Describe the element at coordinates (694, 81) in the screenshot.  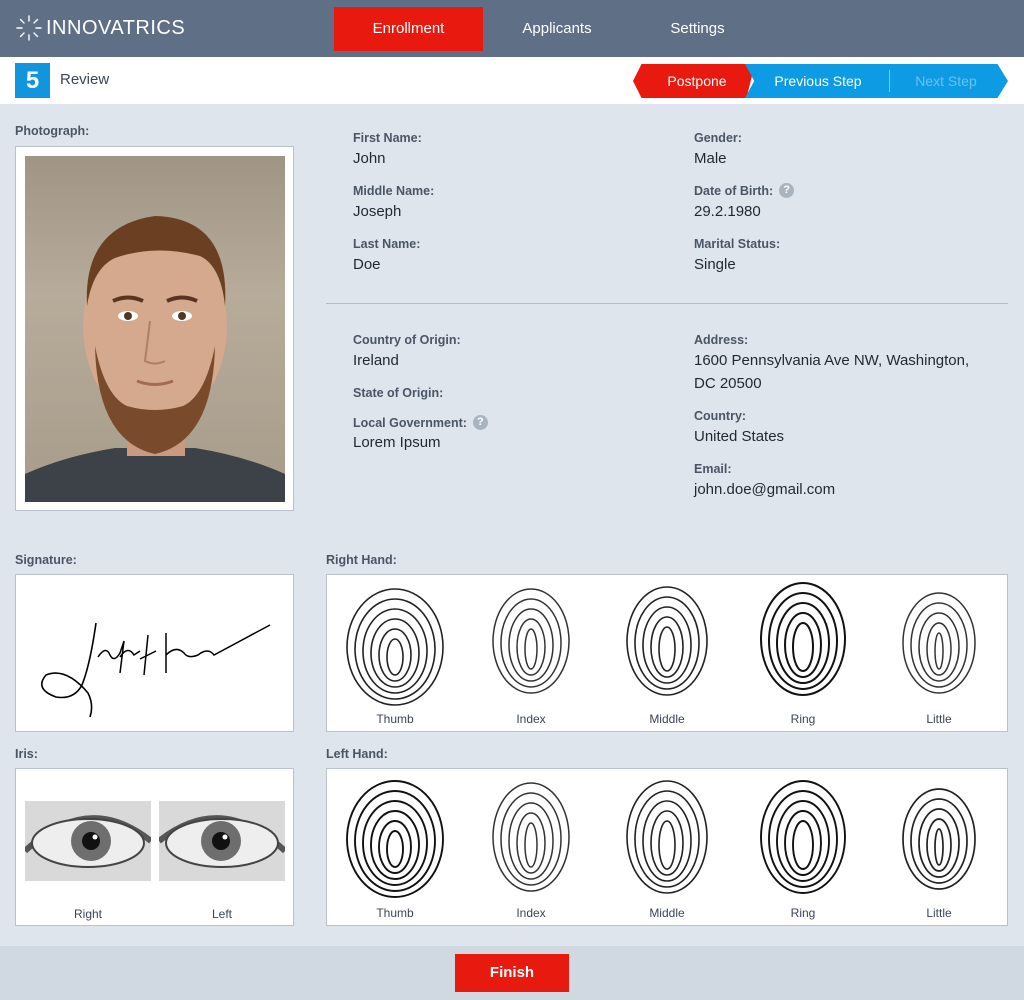
I see `postpone-button: Postpone` at that location.